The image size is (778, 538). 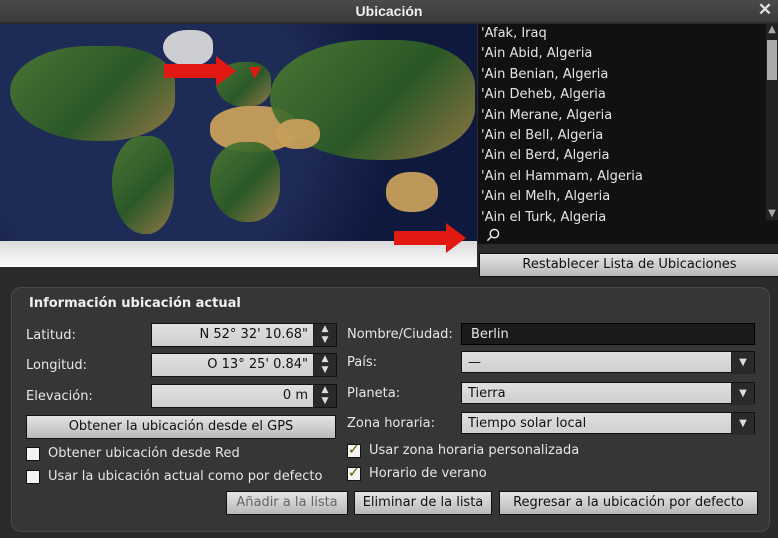 What do you see at coordinates (391, 423) in the screenshot?
I see `timezone-label: Zona horaria:` at bounding box center [391, 423].